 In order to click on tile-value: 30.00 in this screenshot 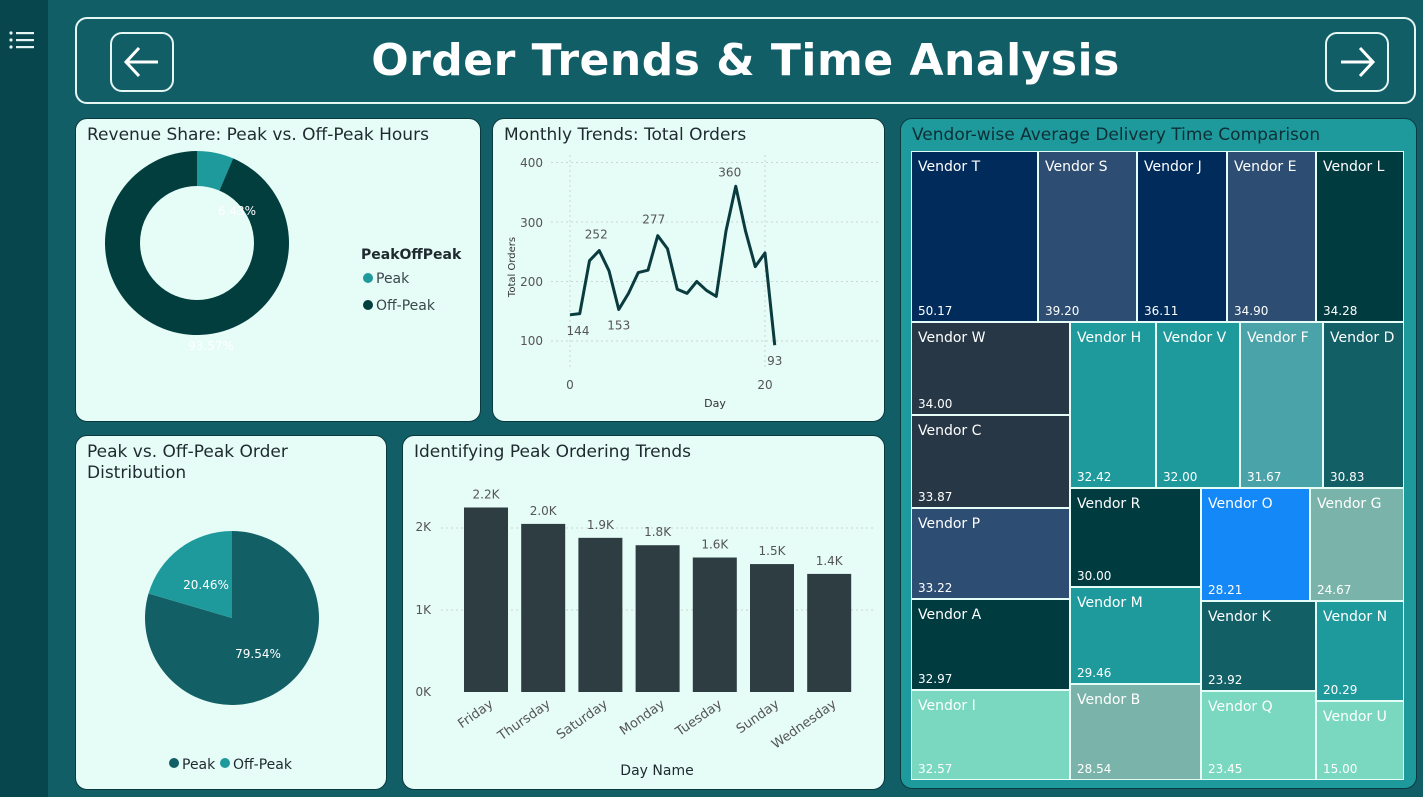, I will do `click(1094, 576)`.